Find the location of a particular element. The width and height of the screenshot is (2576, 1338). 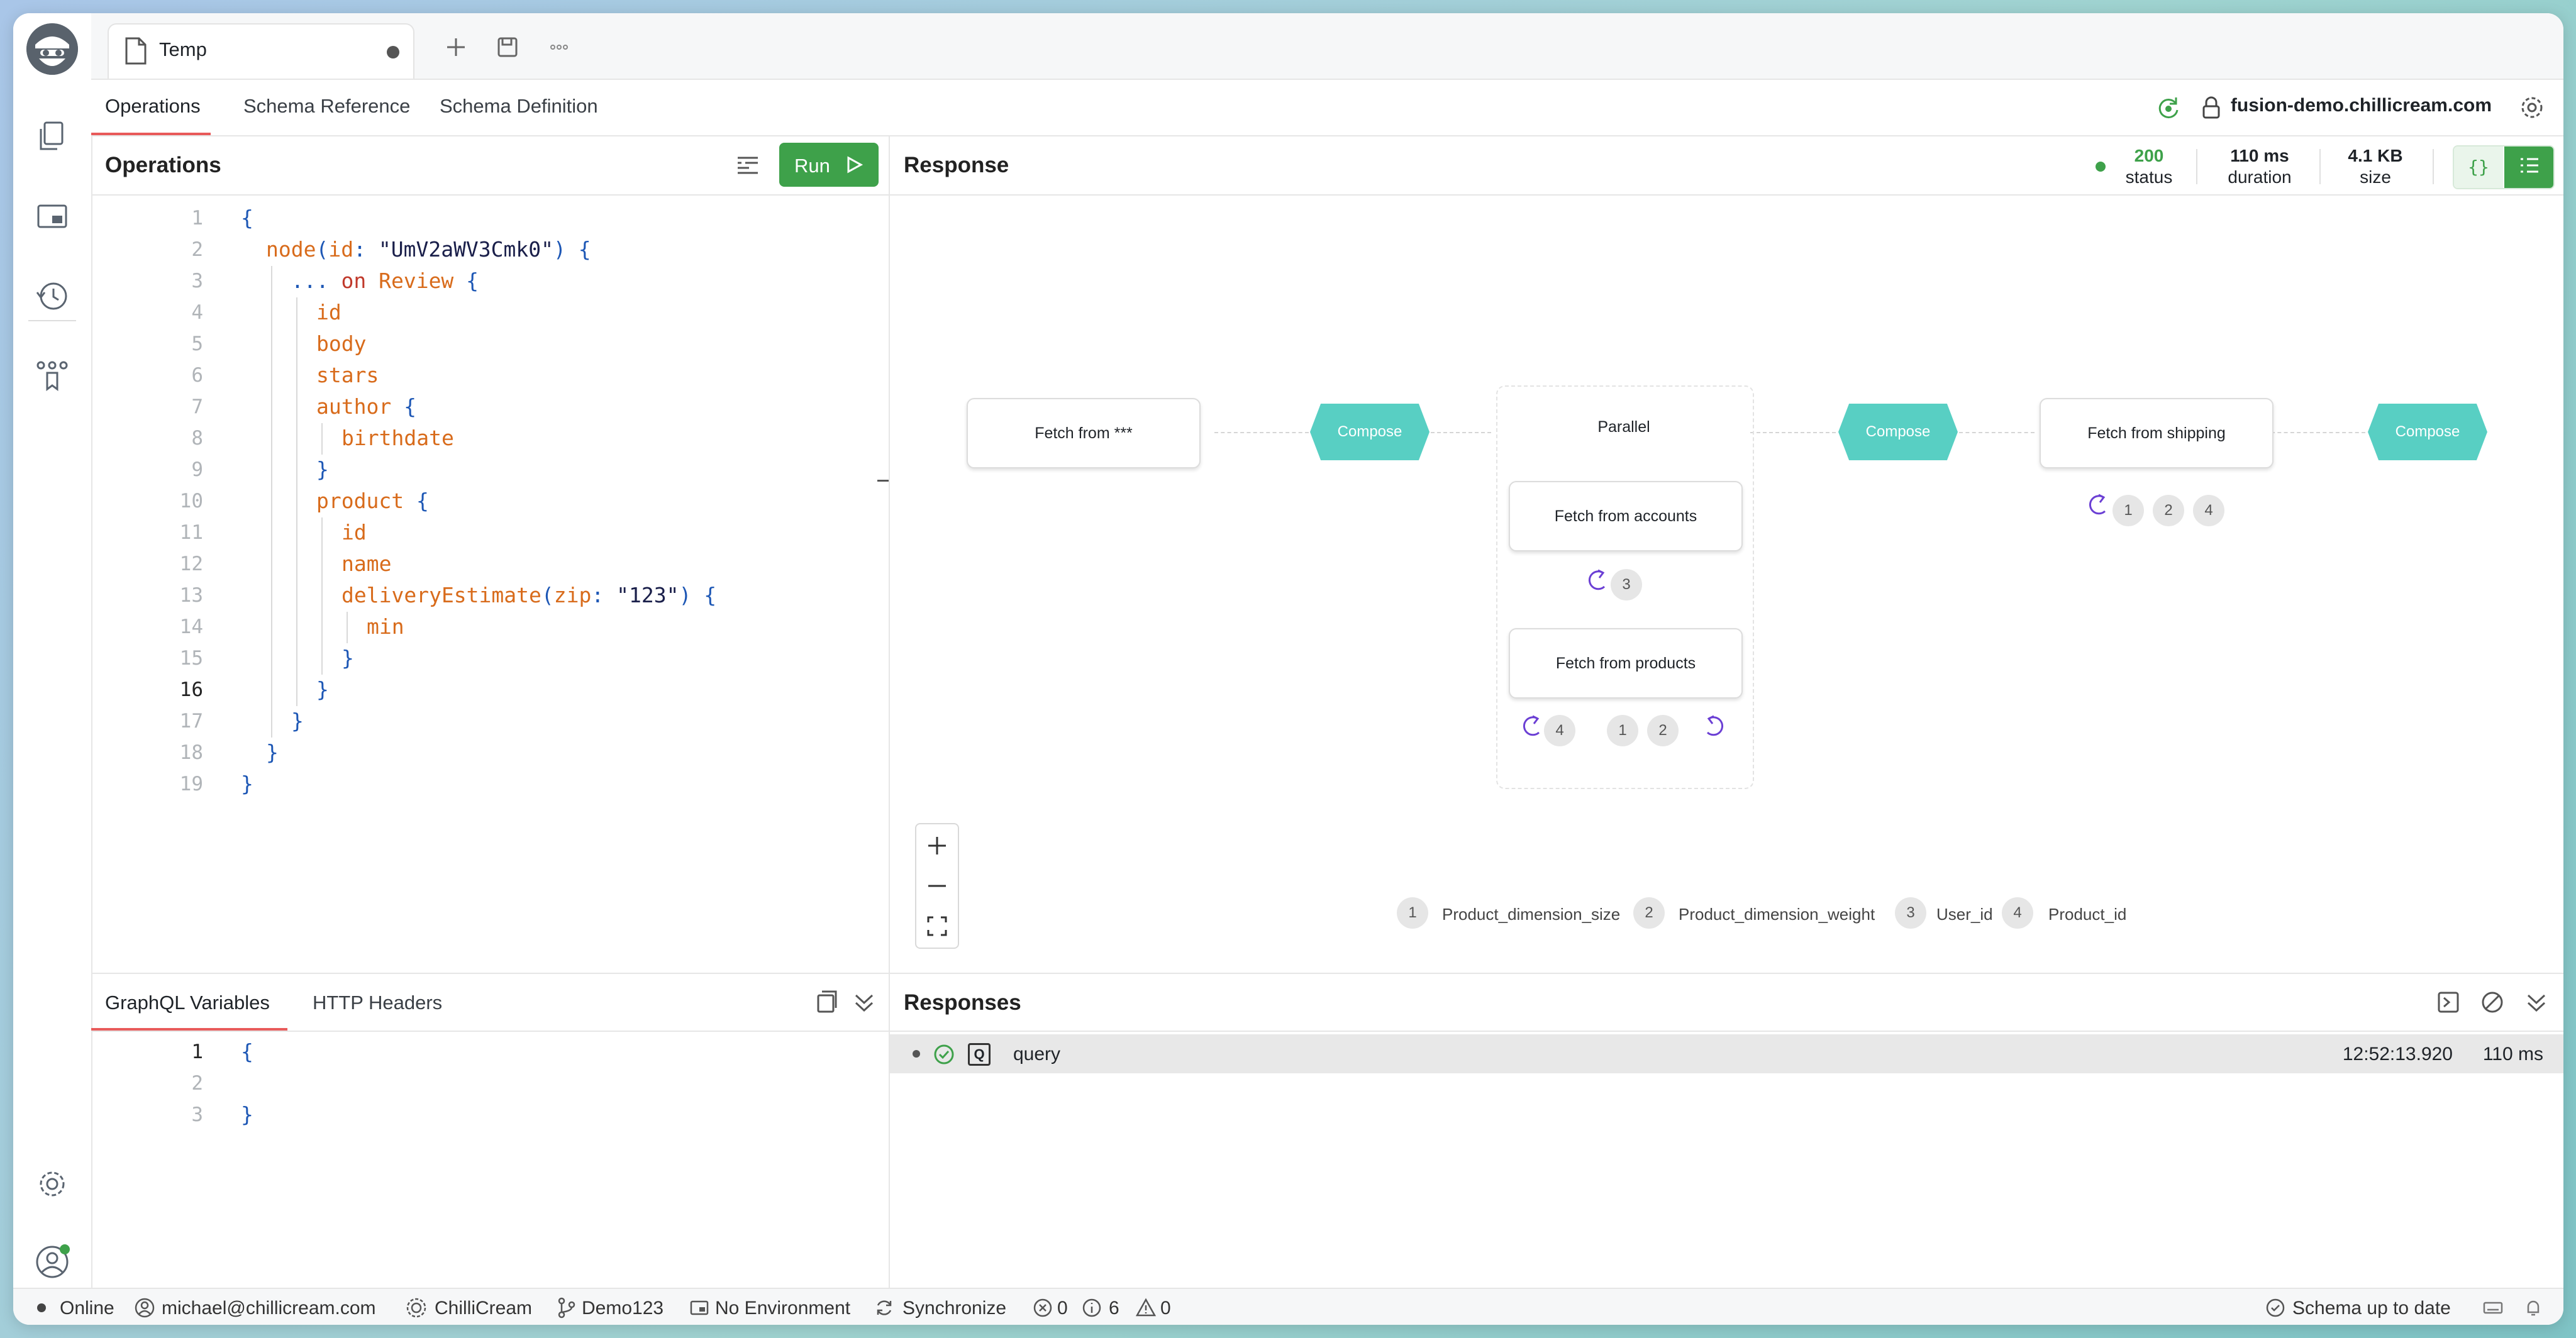

code-text: } is located at coordinates (322, 690).